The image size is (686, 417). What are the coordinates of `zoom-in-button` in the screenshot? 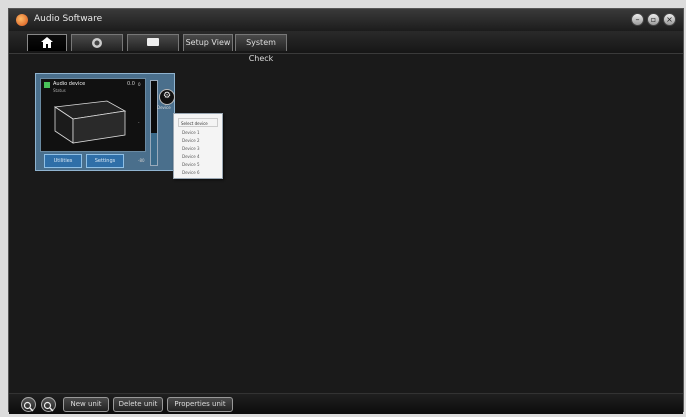 It's located at (28, 404).